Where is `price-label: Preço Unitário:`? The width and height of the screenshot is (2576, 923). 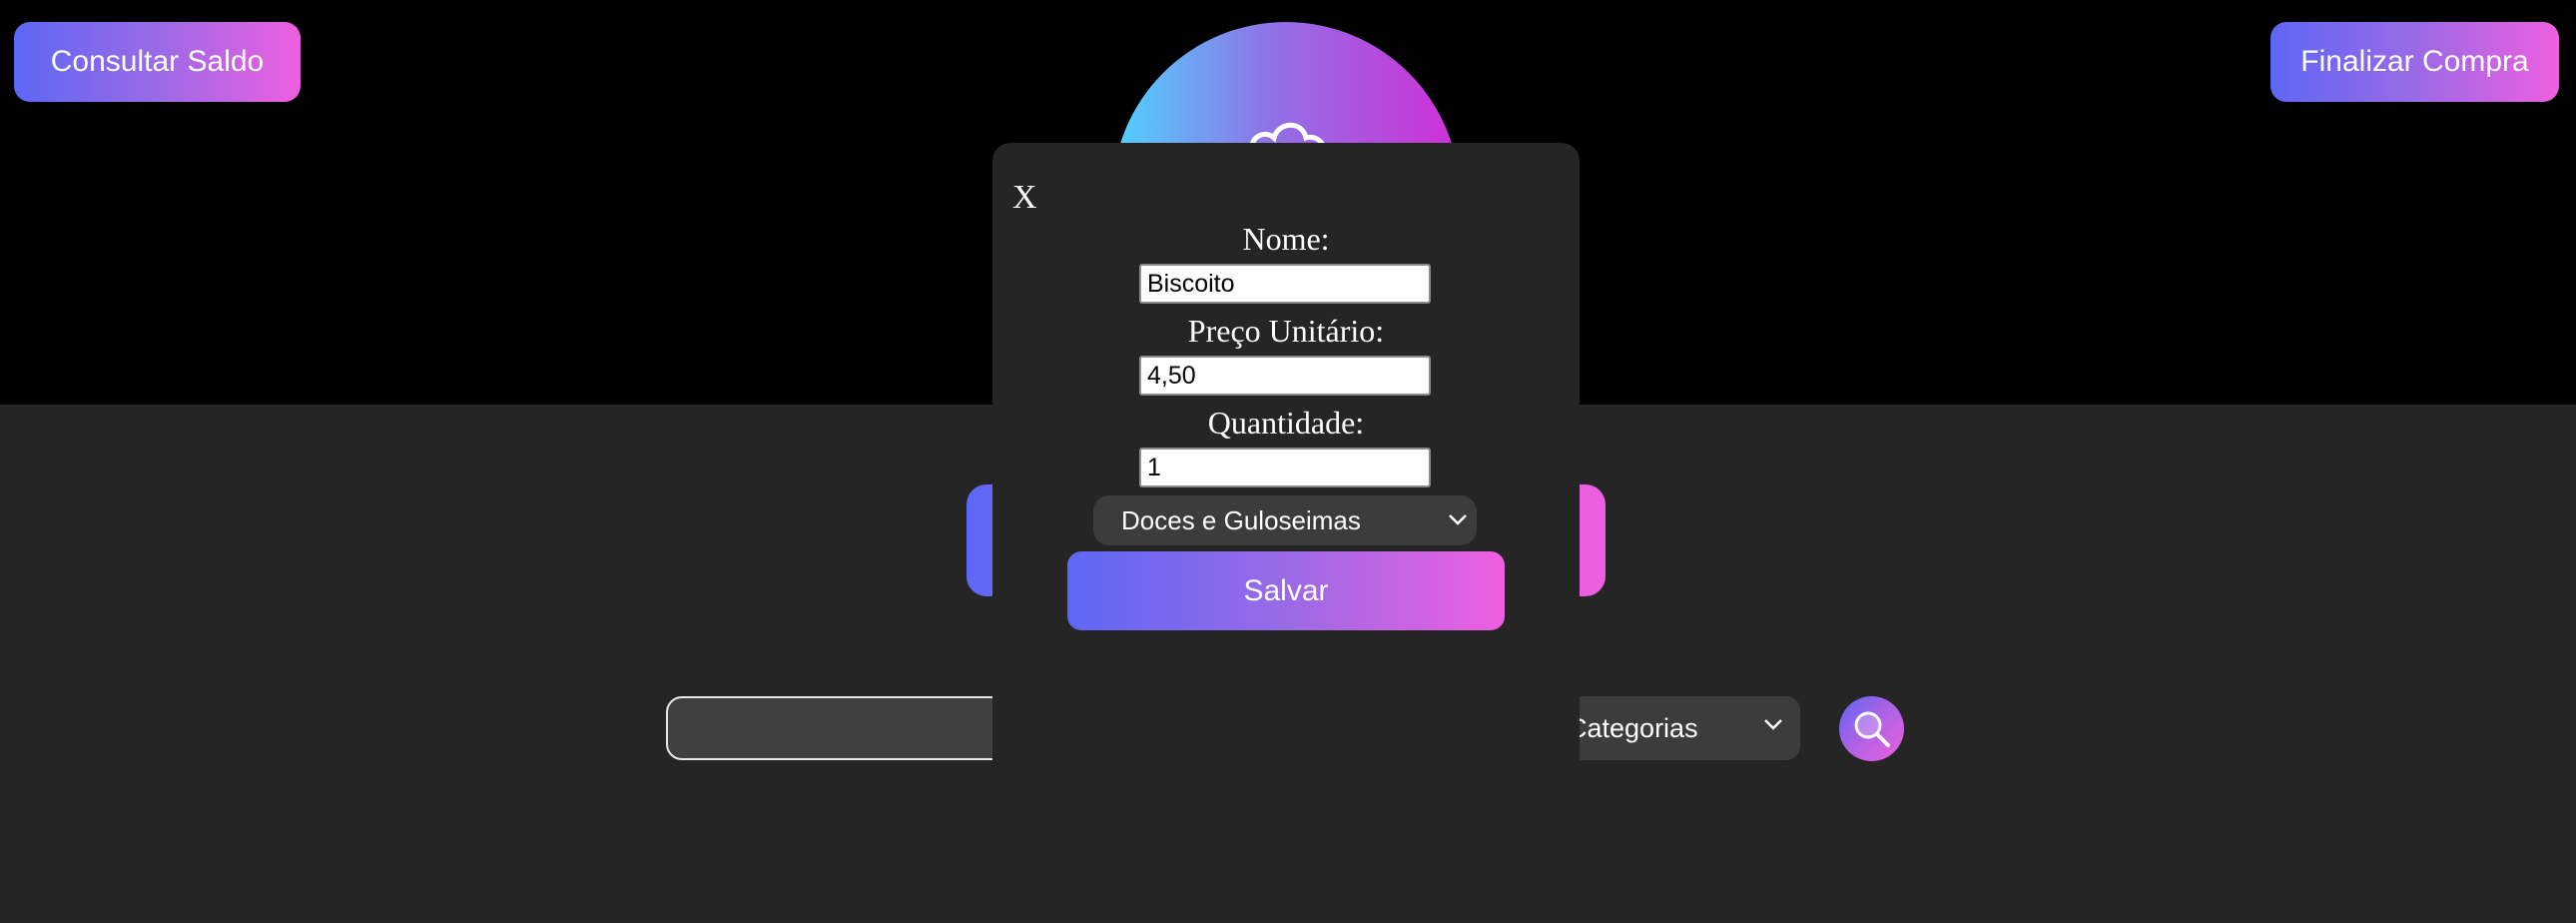
price-label: Preço Unitário: is located at coordinates (1286, 331).